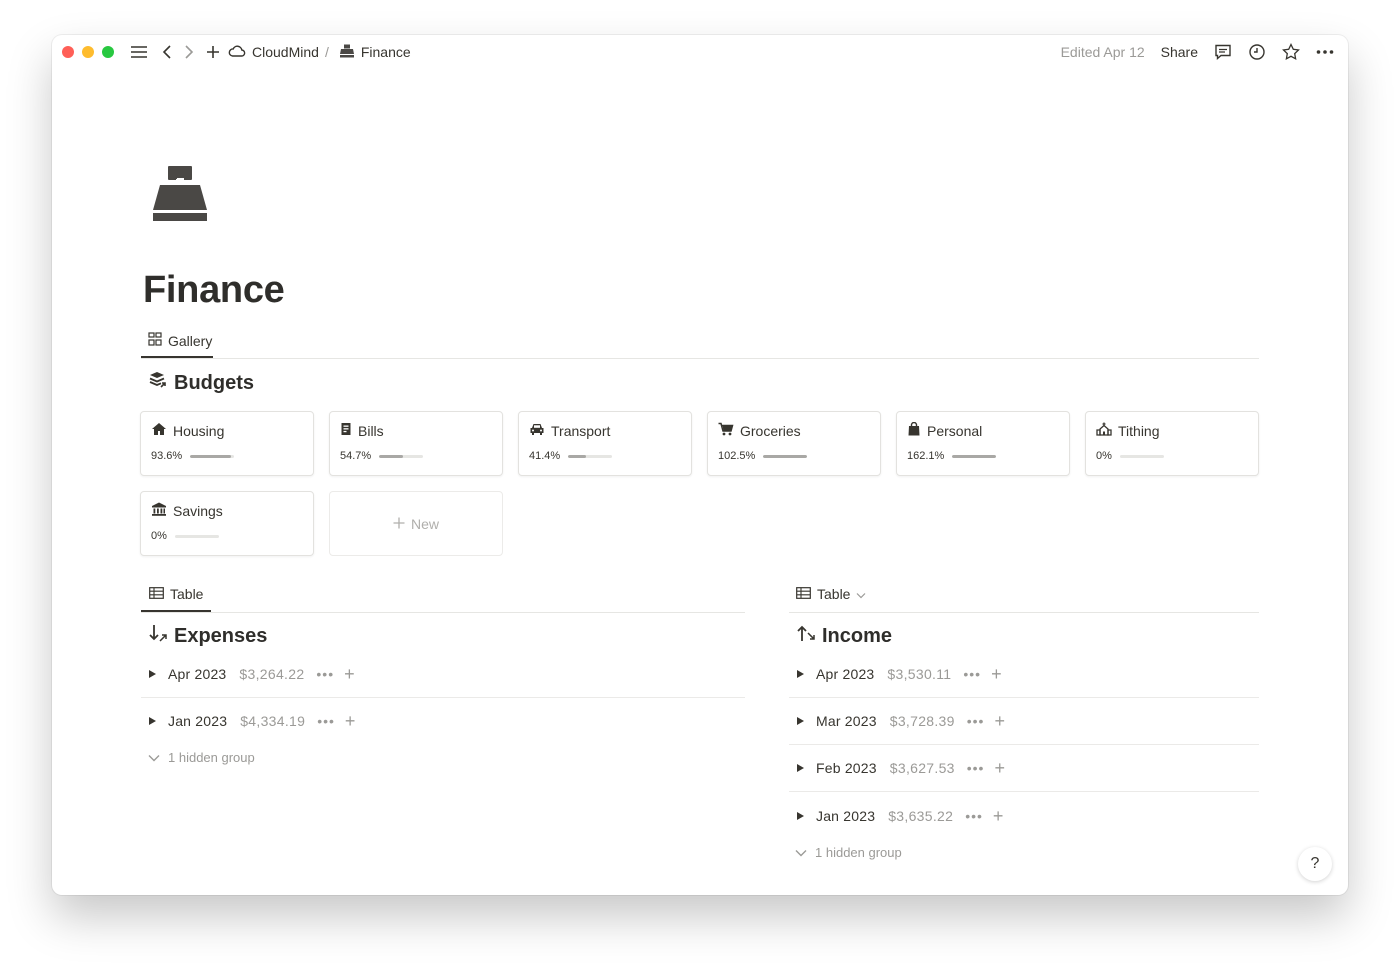 This screenshot has height=965, width=1400. Describe the element at coordinates (201, 383) in the screenshot. I see `budgets-heading: Budgets` at that location.